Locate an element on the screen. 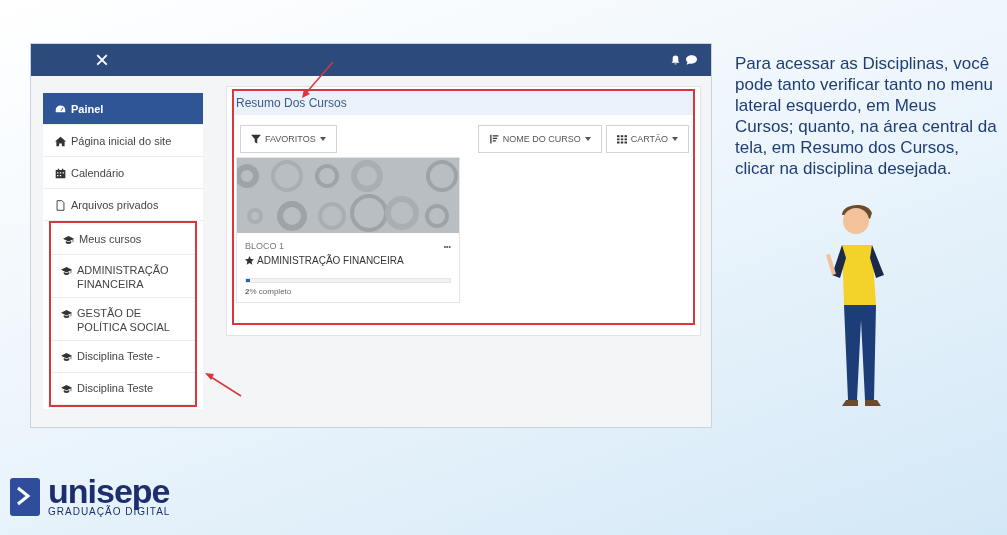 This screenshot has width=1007, height=535. sidebar-item: Painel is located at coordinates (123, 109).